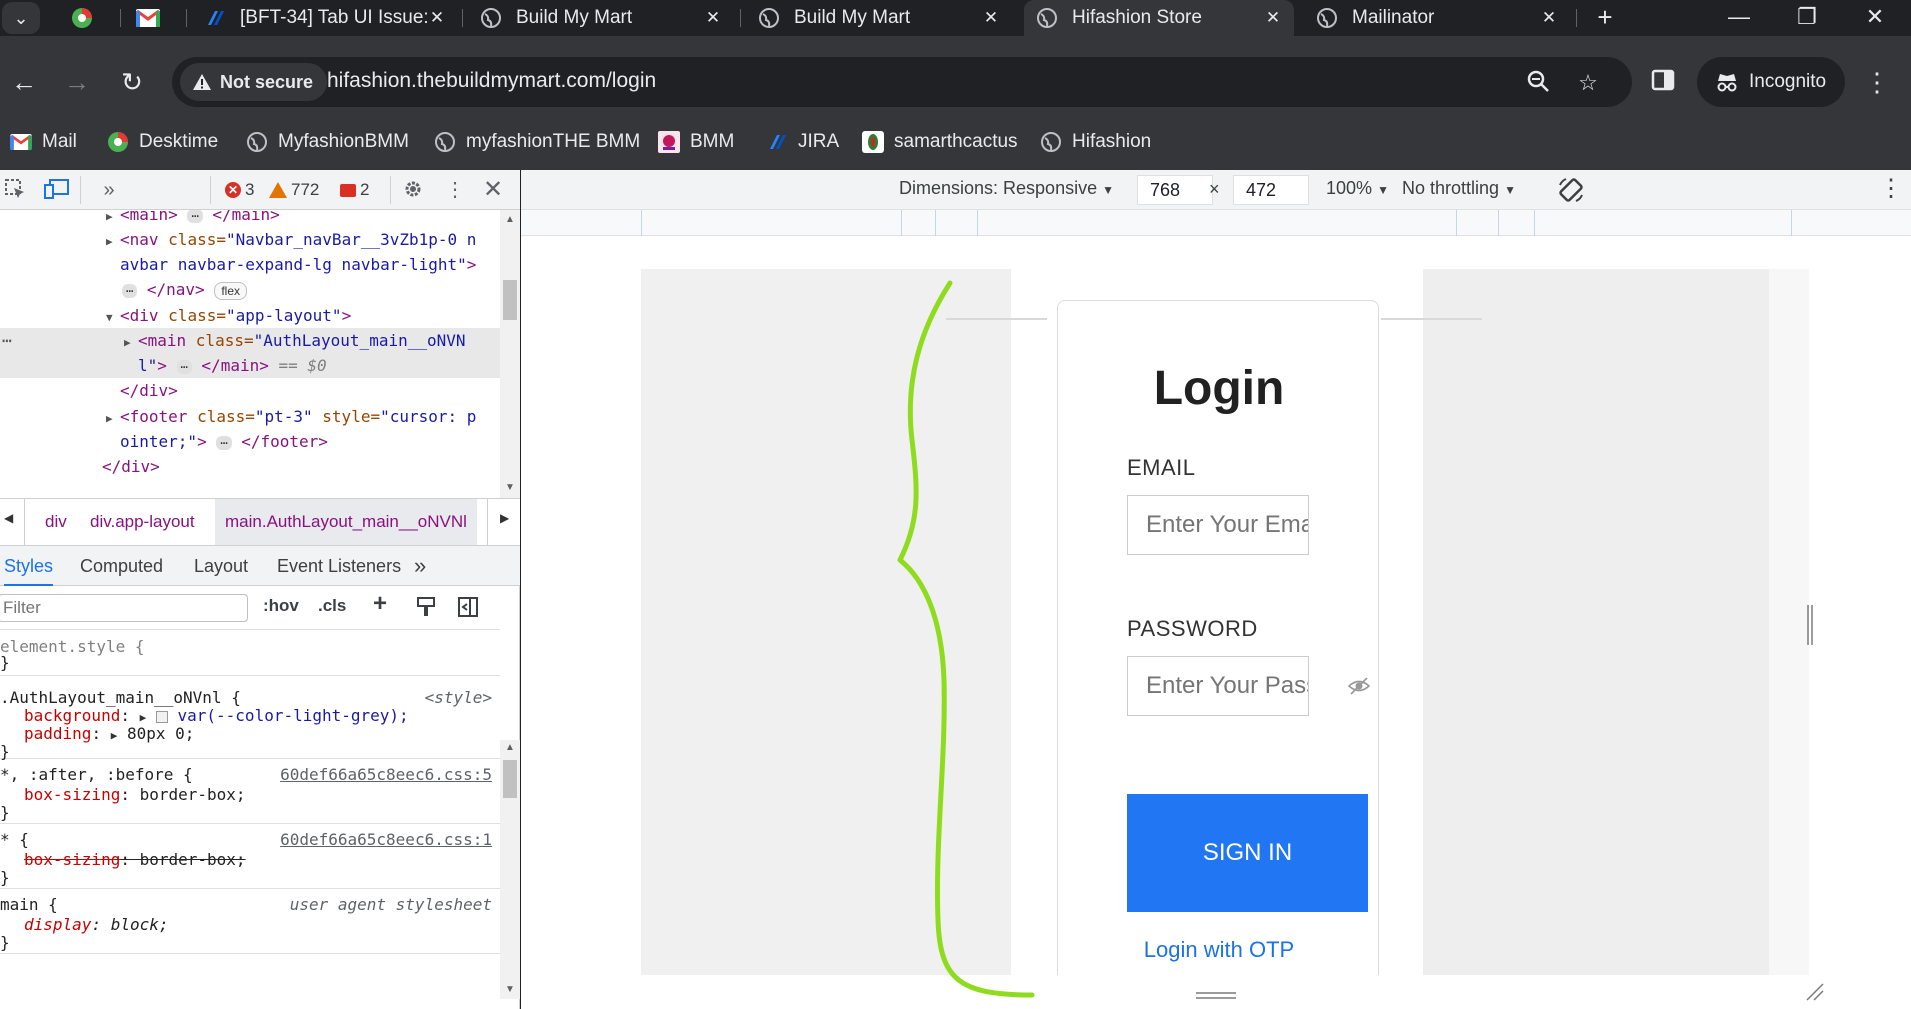 The image size is (1911, 1009). Describe the element at coordinates (346, 522) in the screenshot. I see `breadcrumb-main-selected: main.AuthLayout_main__oNVNl` at that location.